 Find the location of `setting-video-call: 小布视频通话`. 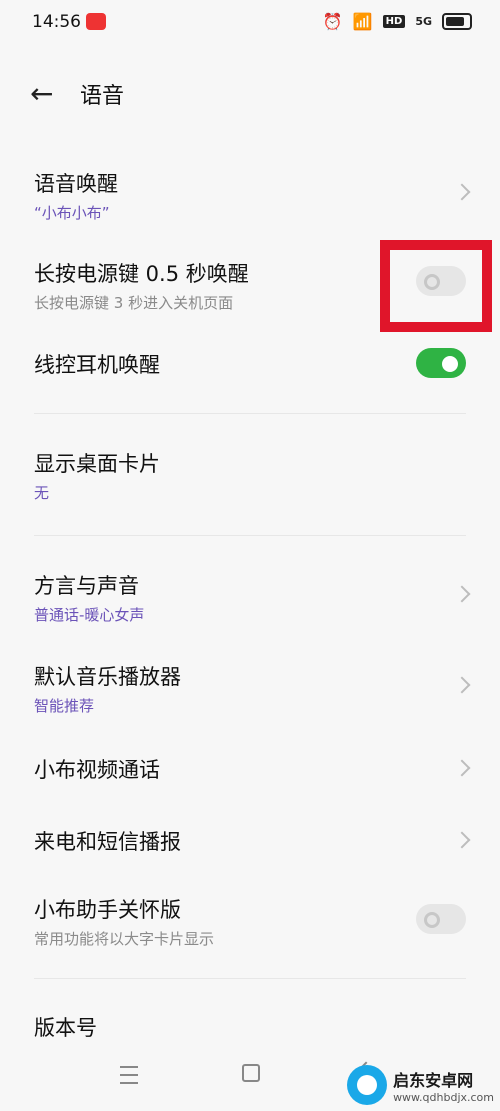

setting-video-call: 小布视频通话 is located at coordinates (250, 768).